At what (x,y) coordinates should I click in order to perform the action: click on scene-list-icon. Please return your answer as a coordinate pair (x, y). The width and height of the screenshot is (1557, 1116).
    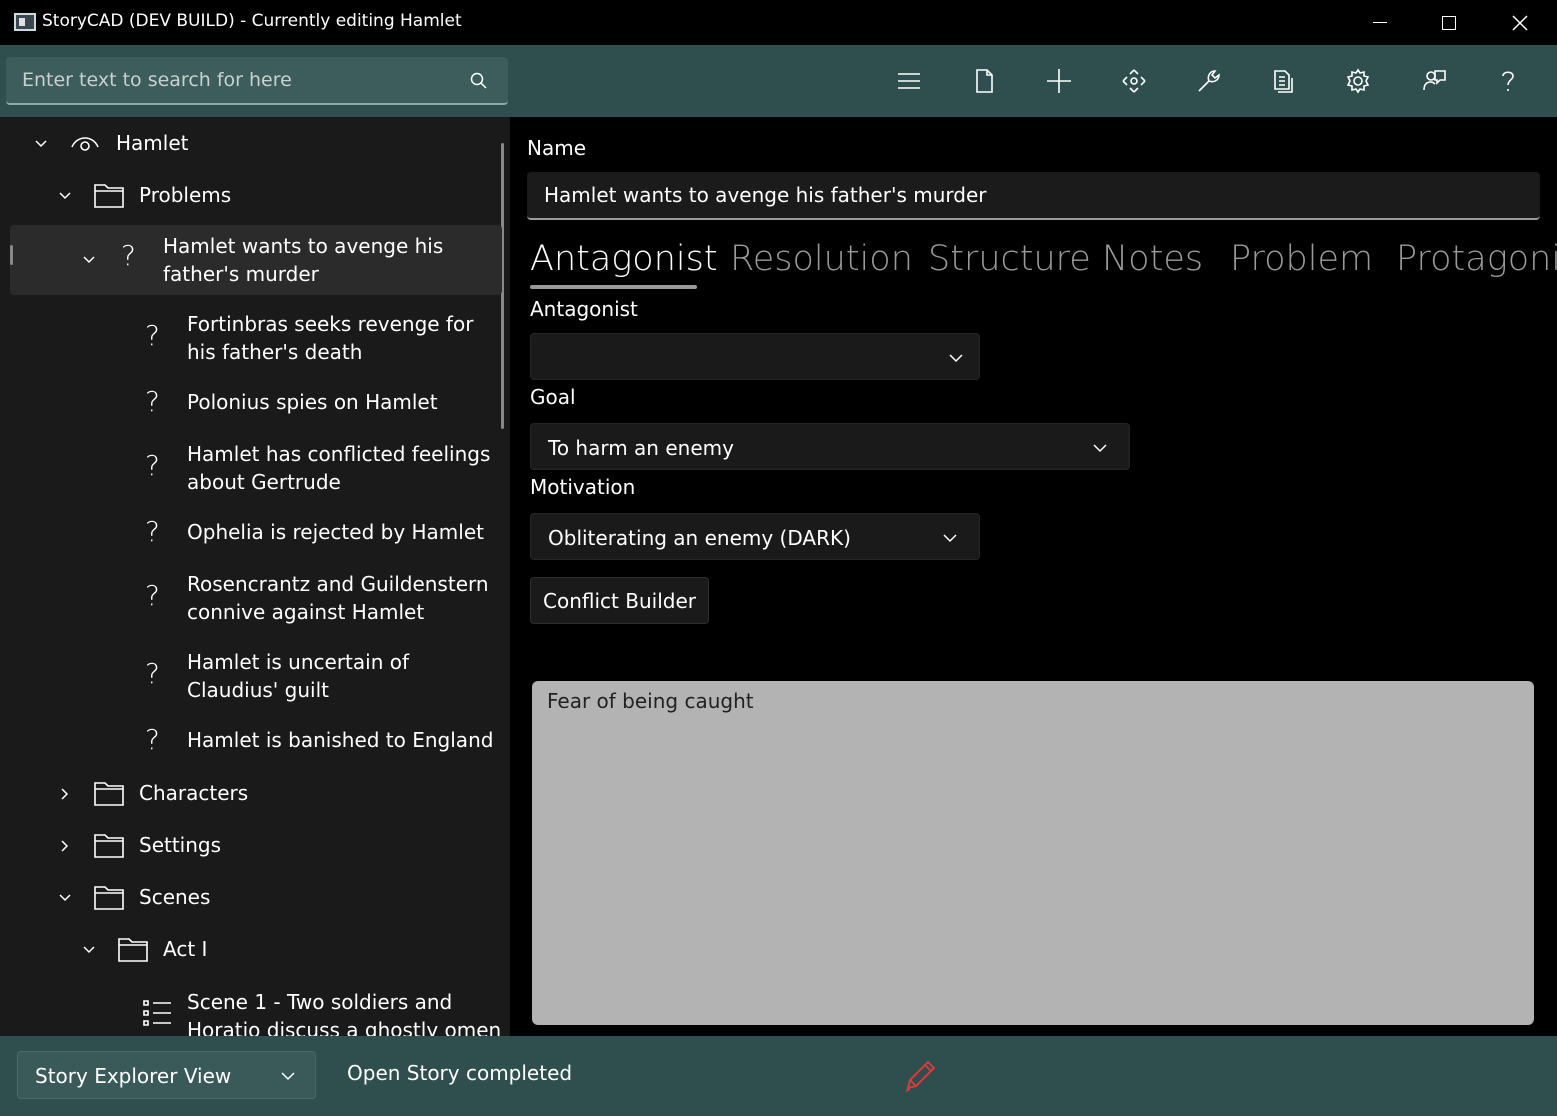
    Looking at the image, I should click on (157, 1013).